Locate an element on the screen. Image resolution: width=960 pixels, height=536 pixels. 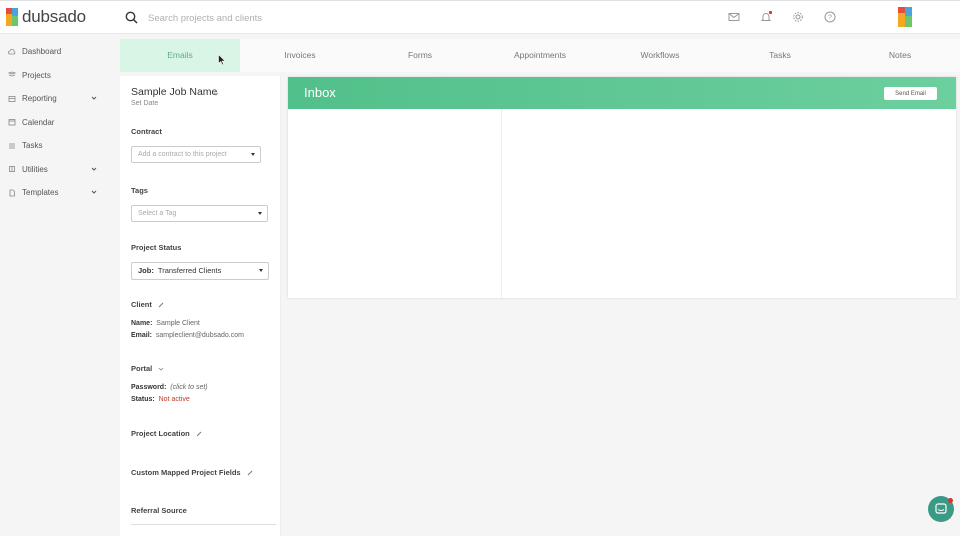
sidebar-item-tasks: Tasks is located at coordinates (55, 146).